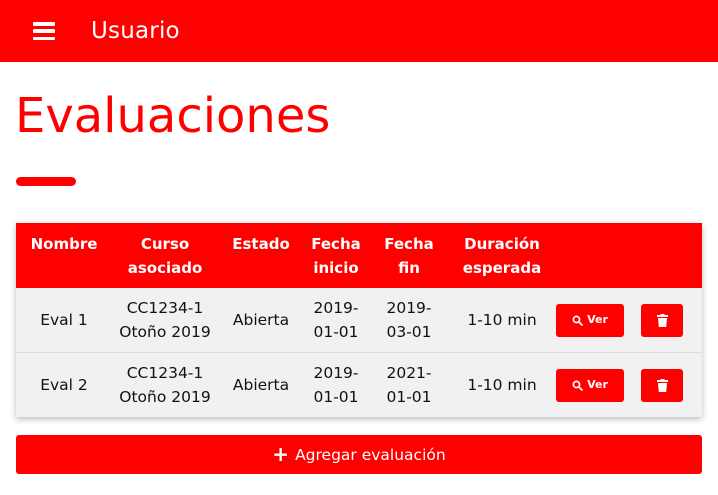 This screenshot has width=718, height=495. I want to click on cell-nombre: Eval 1, so click(64, 320).